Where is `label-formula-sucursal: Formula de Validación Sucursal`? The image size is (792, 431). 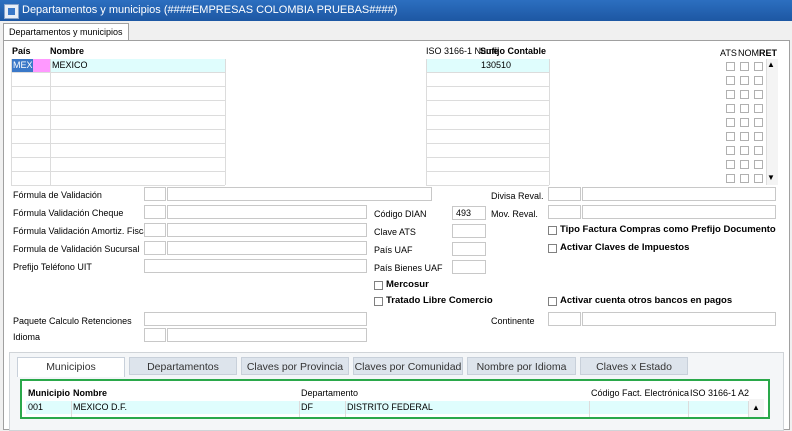 label-formula-sucursal: Formula de Validación Sucursal is located at coordinates (76, 249).